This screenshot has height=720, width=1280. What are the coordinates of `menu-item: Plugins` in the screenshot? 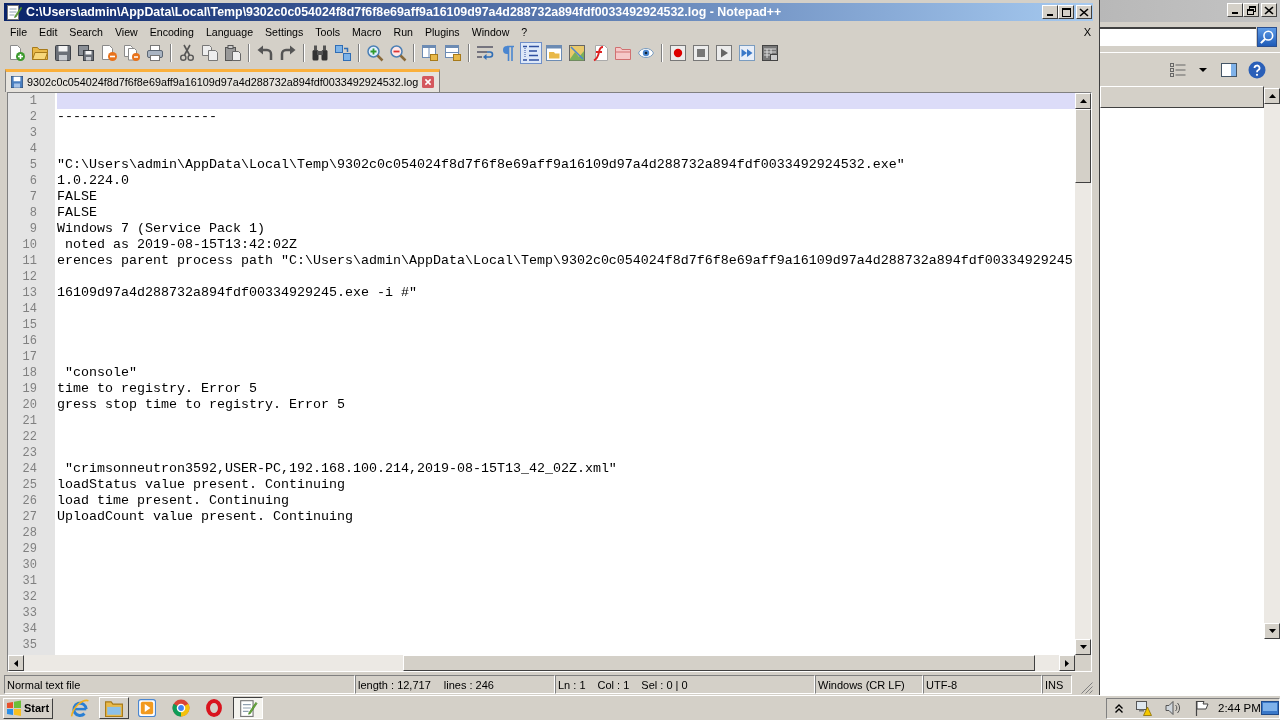 It's located at (442, 31).